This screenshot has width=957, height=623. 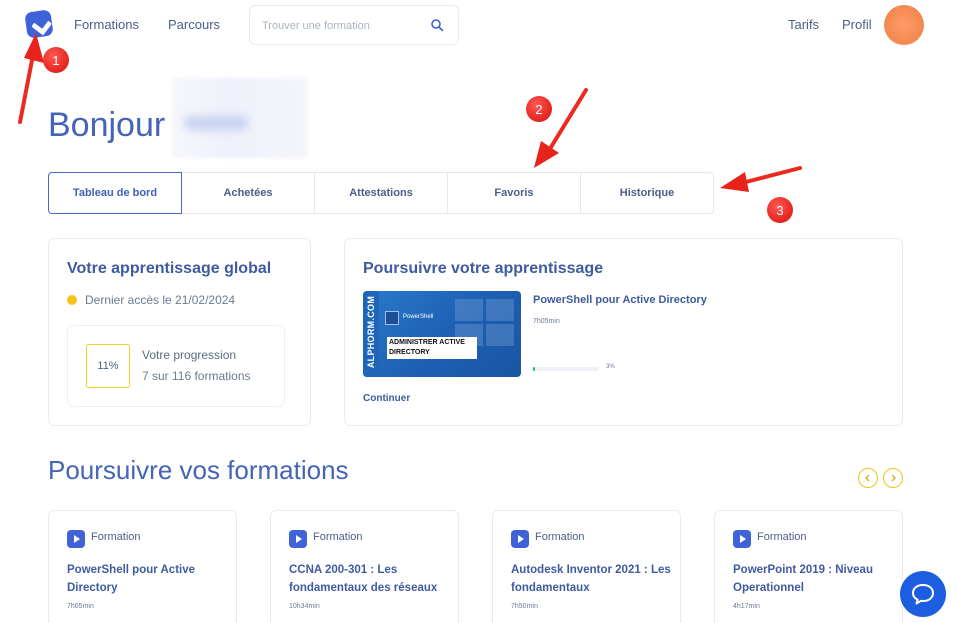 What do you see at coordinates (160, 300) in the screenshot?
I see `last-access-text: Dernier accès le 21/02/2024` at bounding box center [160, 300].